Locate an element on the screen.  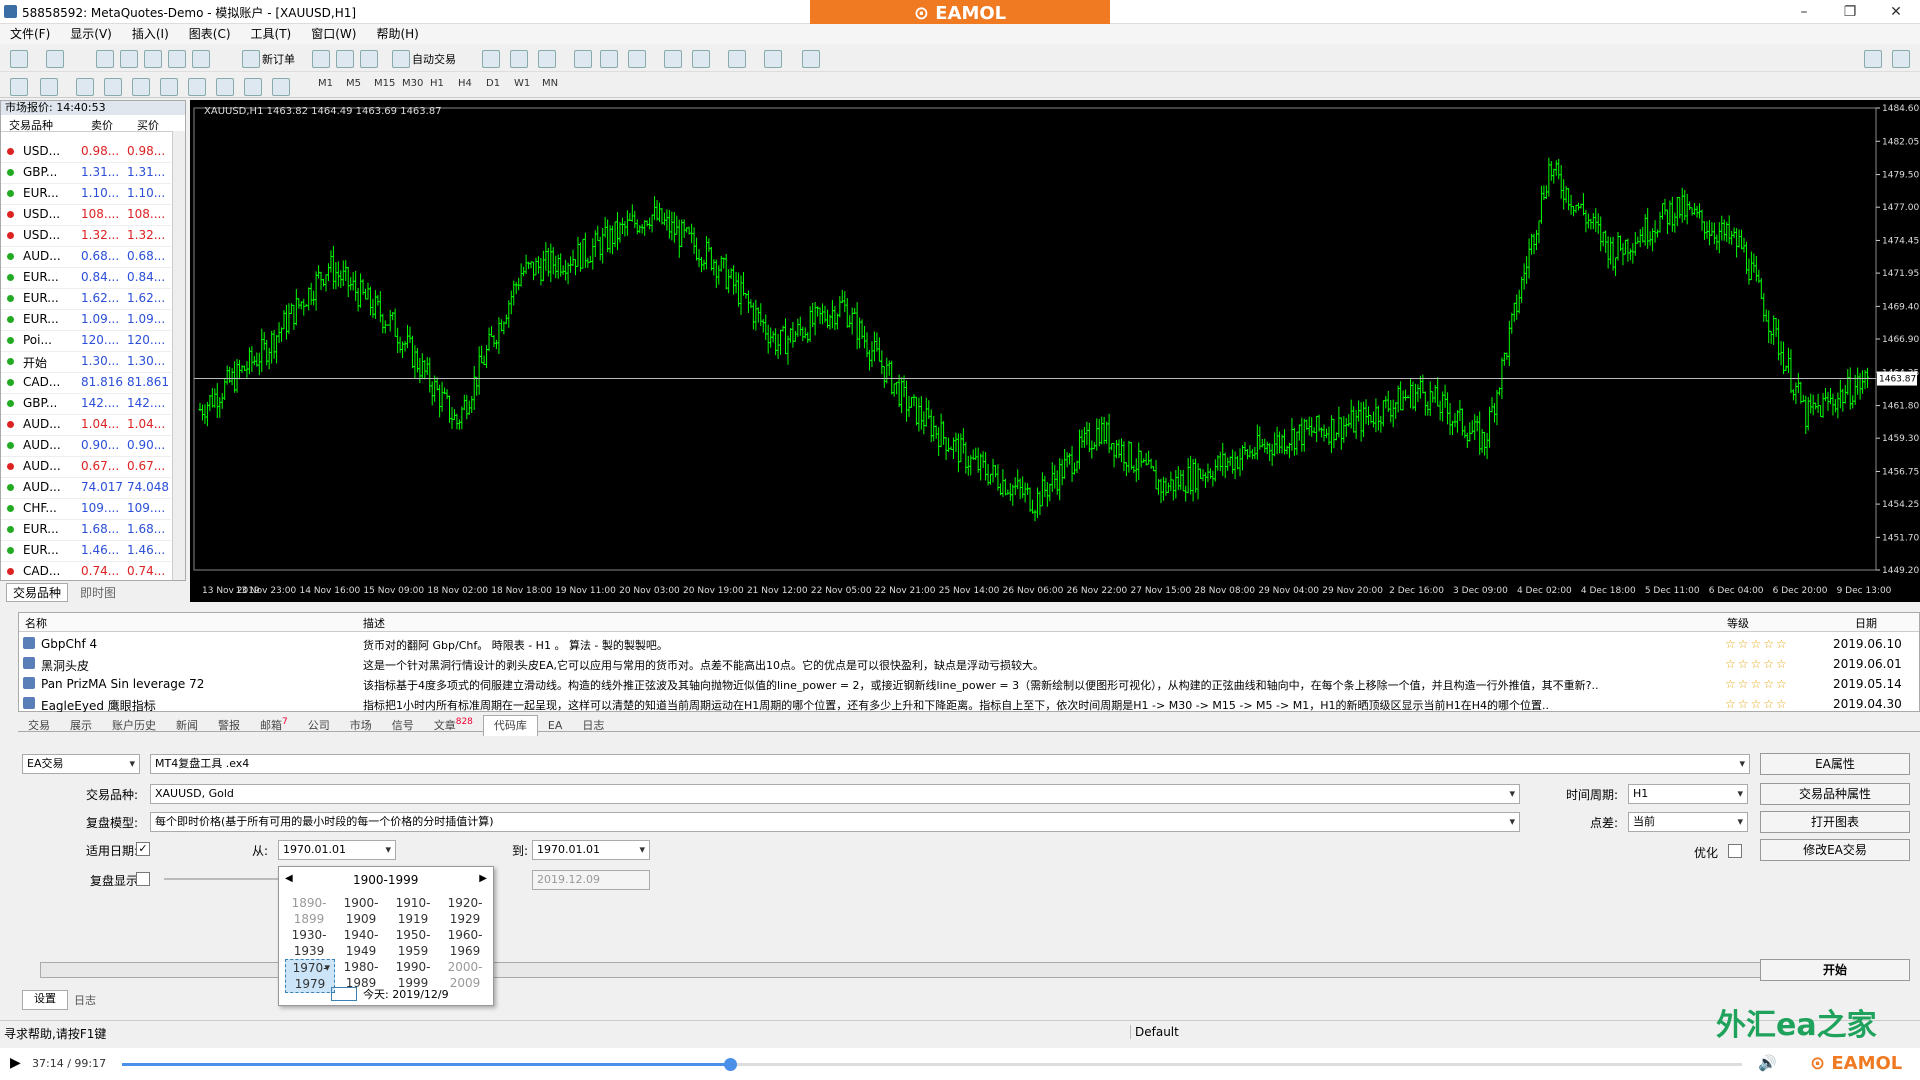
terminal-tab-11: EA is located at coordinates (555, 726).